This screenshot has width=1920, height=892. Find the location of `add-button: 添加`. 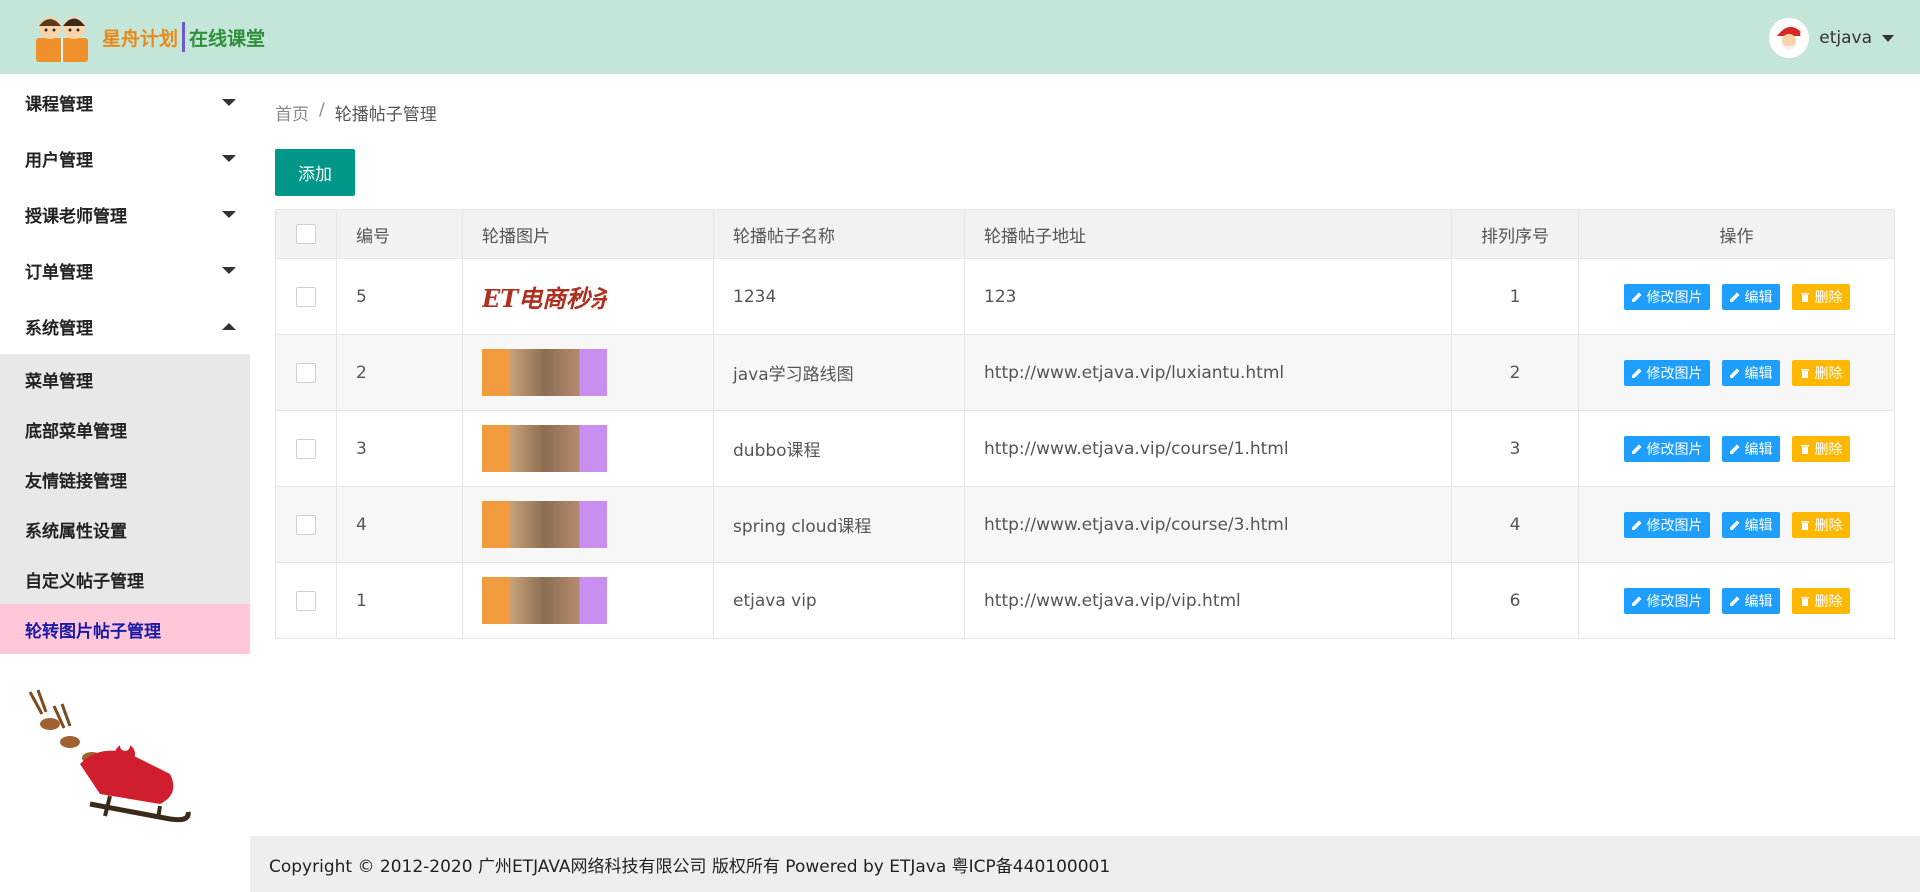

add-button: 添加 is located at coordinates (315, 172).